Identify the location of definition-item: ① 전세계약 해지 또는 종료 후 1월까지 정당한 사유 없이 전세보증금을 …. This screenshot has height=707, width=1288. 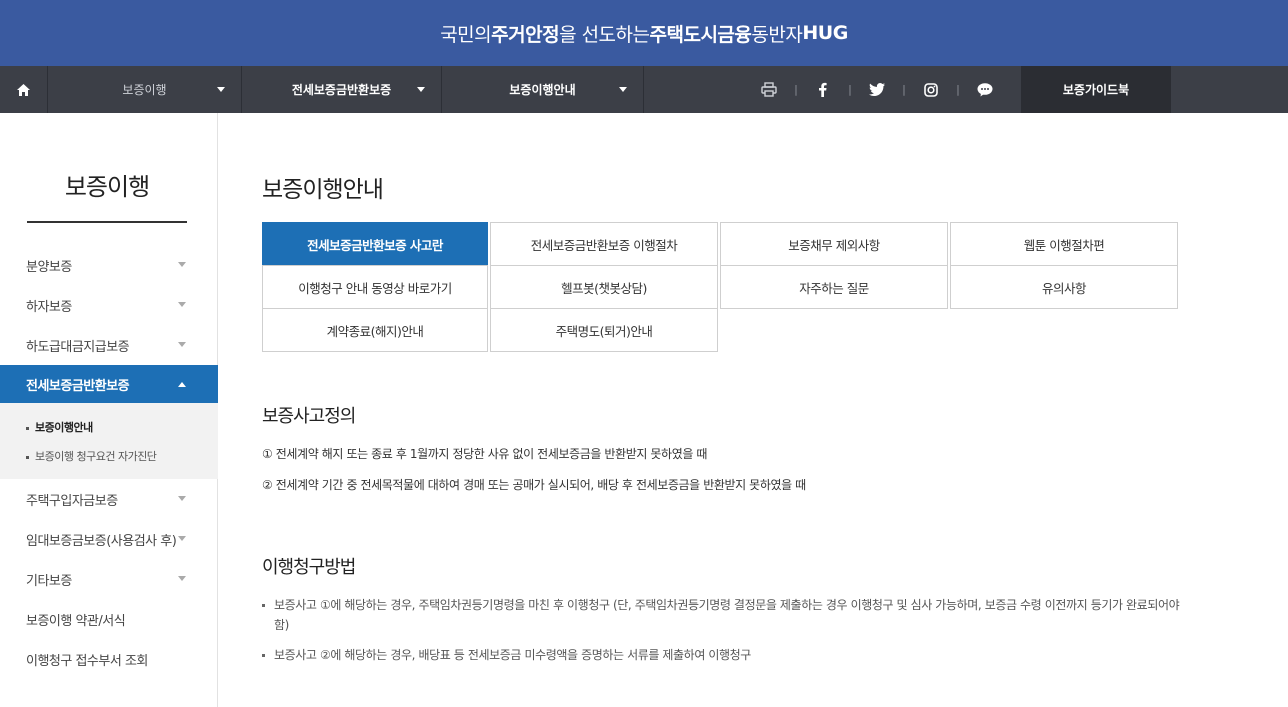
(485, 454).